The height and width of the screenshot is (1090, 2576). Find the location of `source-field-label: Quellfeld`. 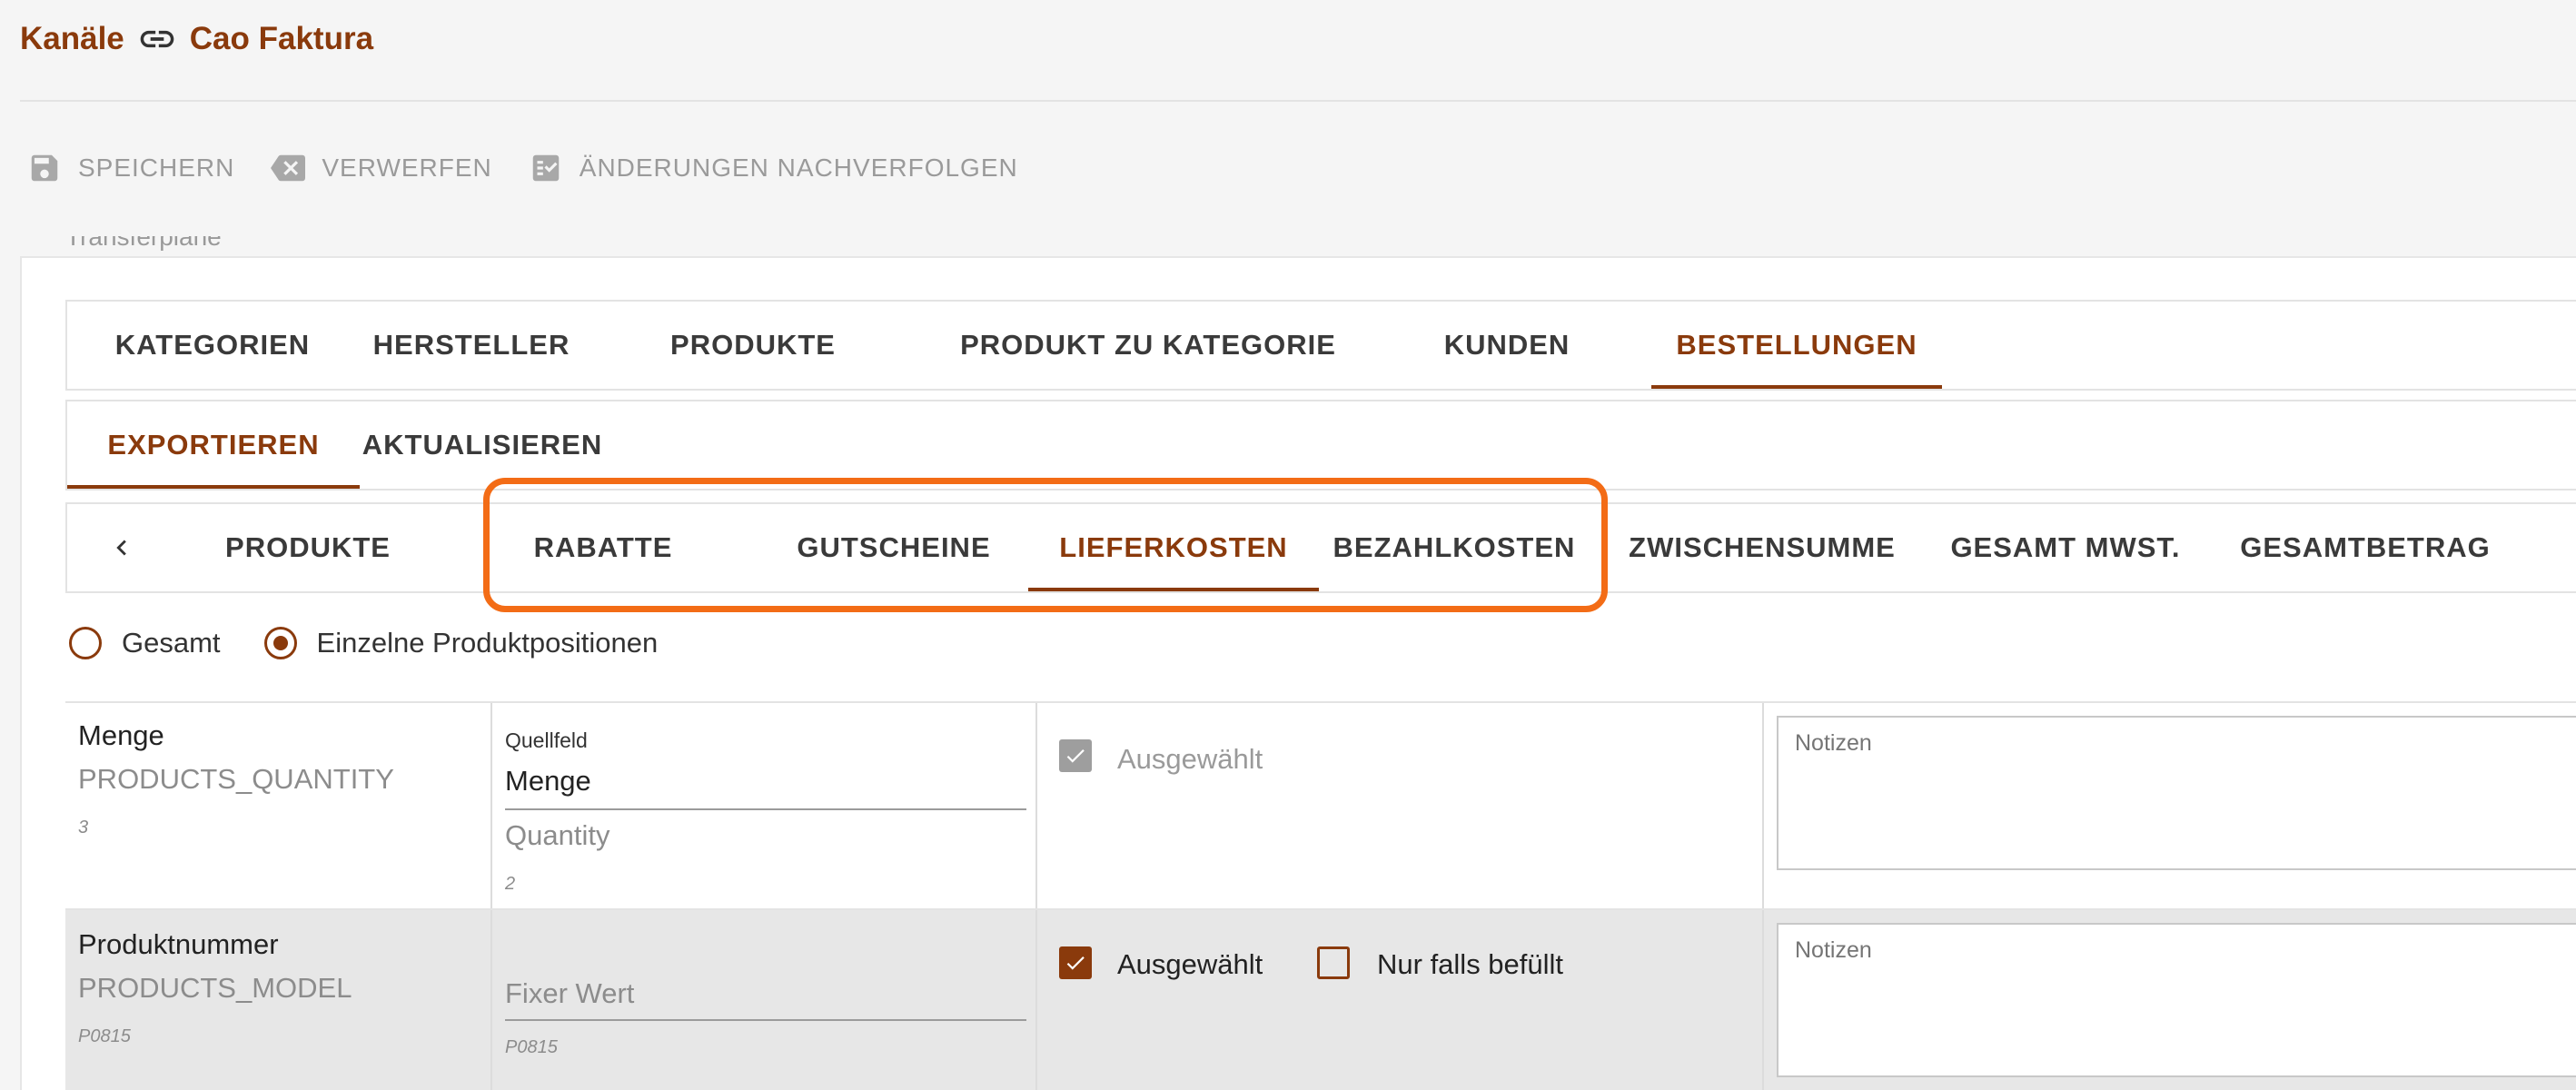

source-field-label: Quellfeld is located at coordinates (546, 740).